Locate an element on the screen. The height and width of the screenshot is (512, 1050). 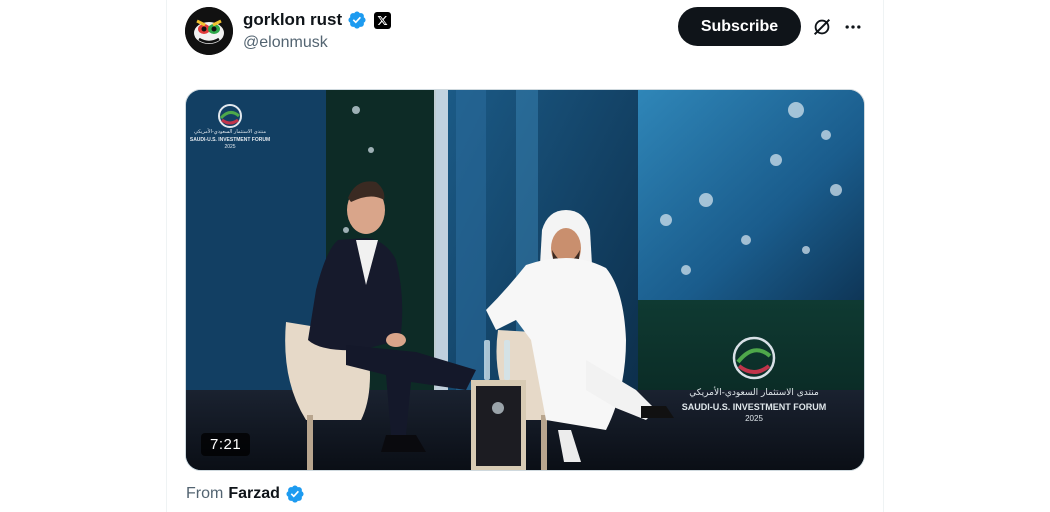
event-logo-english: SAUDI-U.S. INVESTMENT FORUM is located at coordinates (754, 407).